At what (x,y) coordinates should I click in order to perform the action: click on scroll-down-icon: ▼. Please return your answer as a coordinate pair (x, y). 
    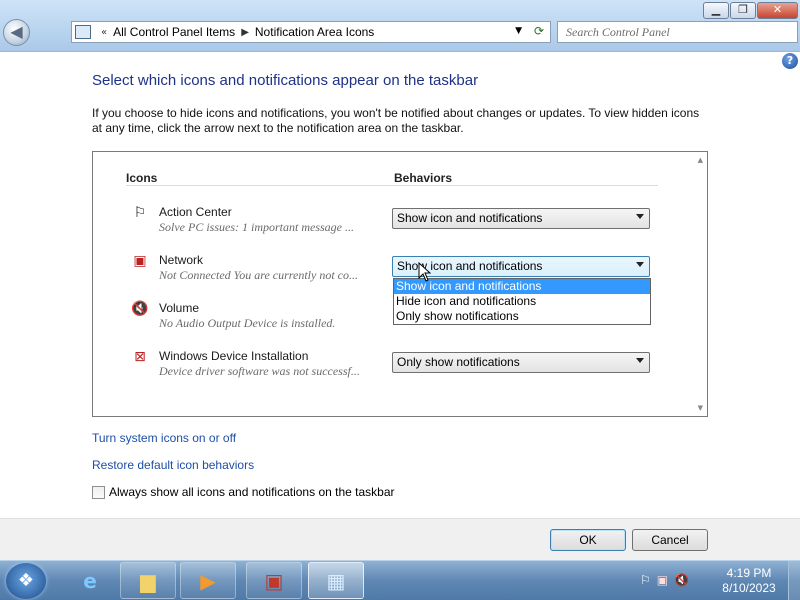
    Looking at the image, I should click on (700, 408).